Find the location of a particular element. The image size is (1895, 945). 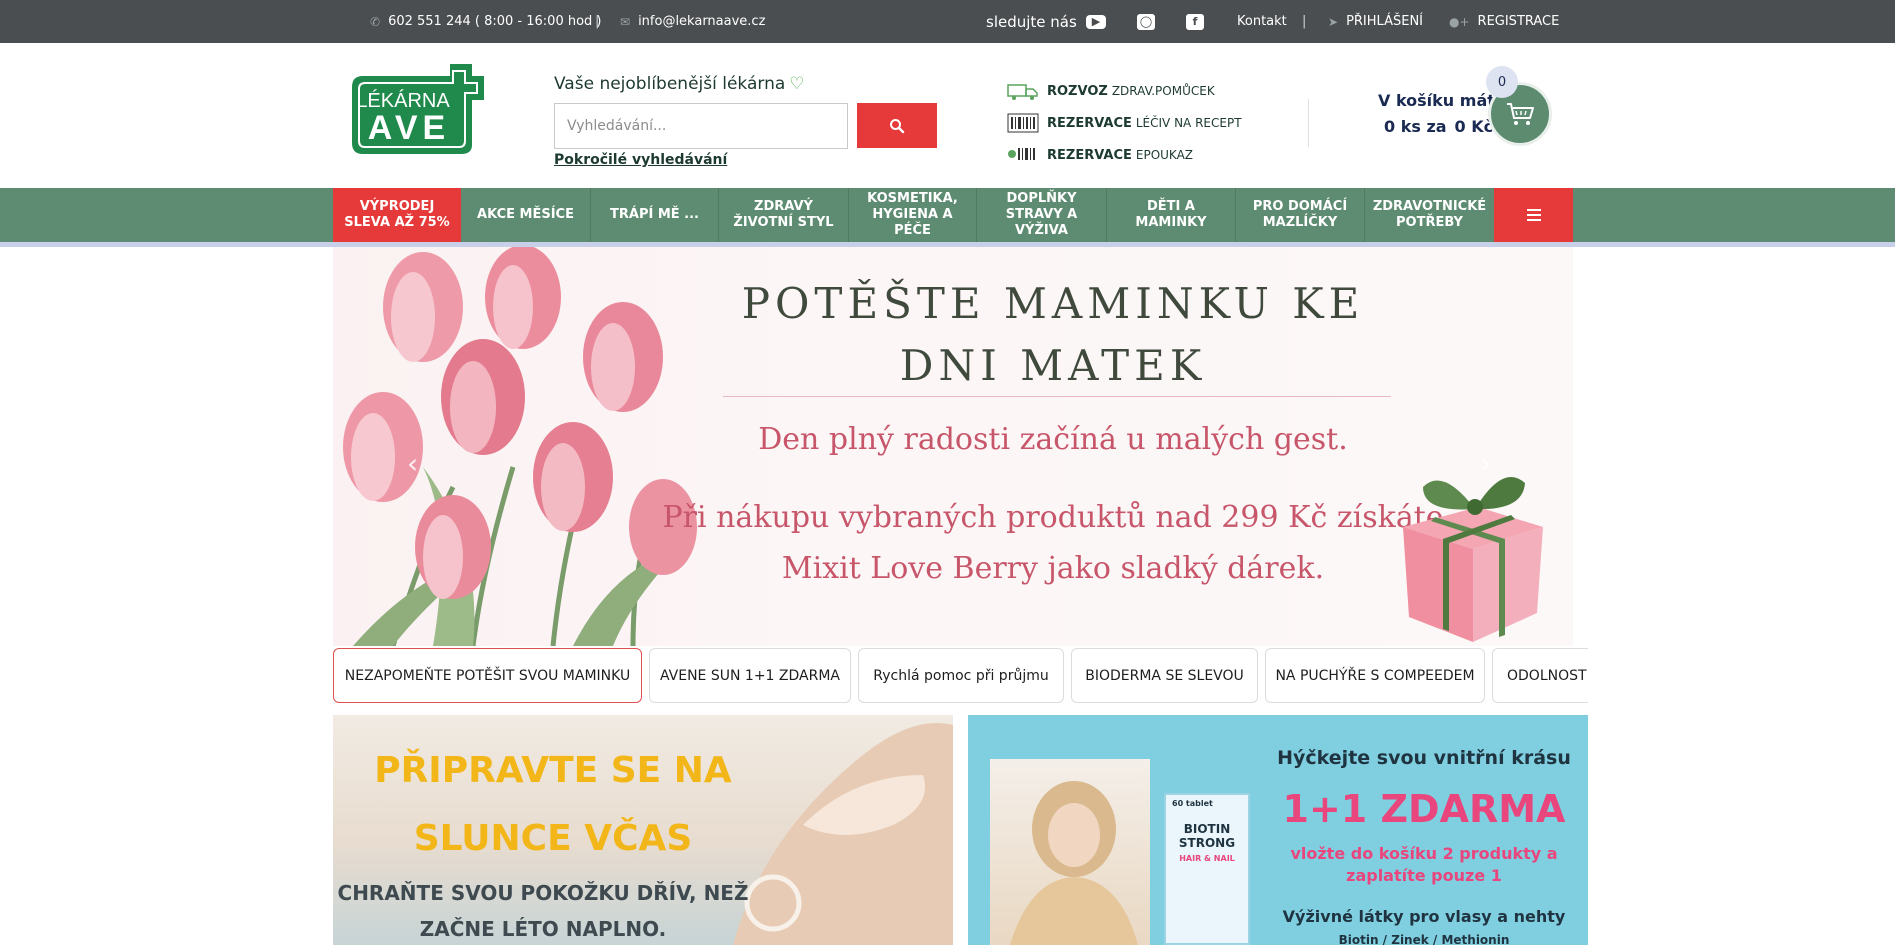

phone-contact: ✆ 602 551 244 ( 8:00 - 16:00 hod ) is located at coordinates (486, 21).